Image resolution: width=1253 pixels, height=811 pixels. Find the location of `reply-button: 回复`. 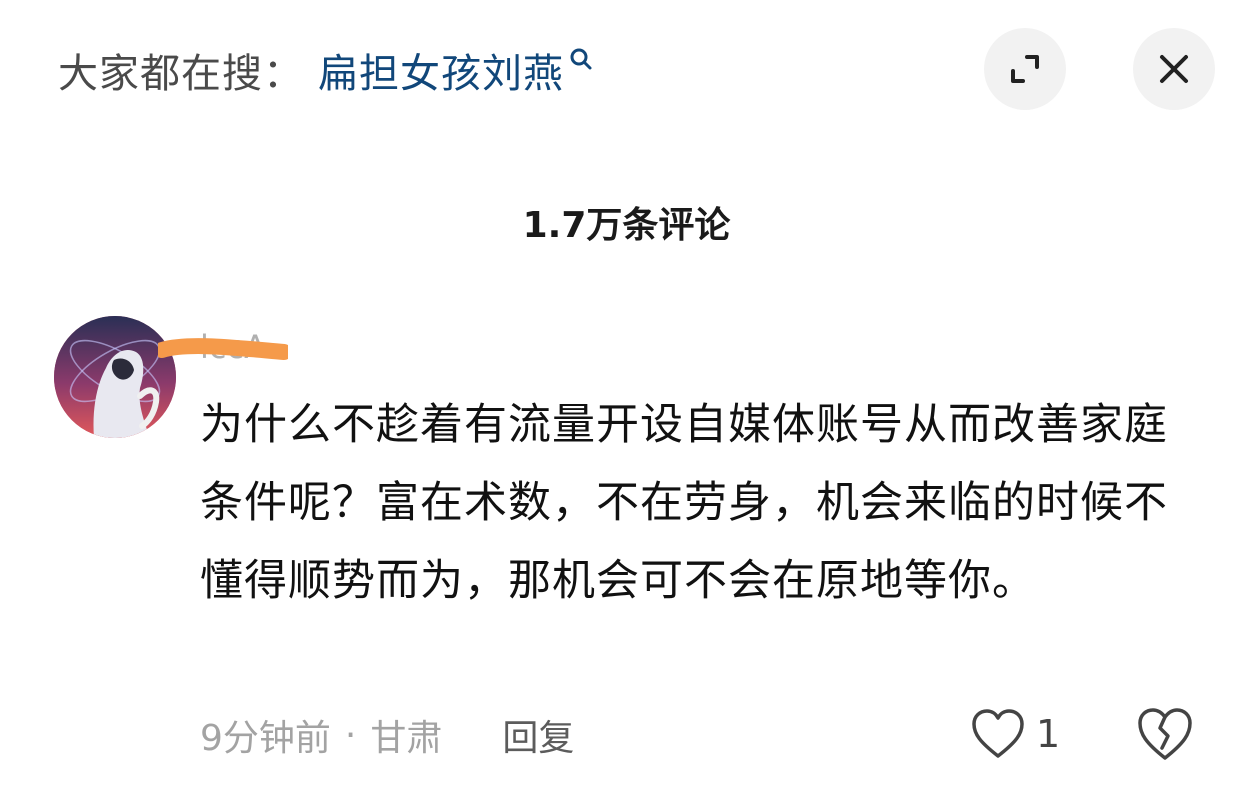

reply-button: 回复 is located at coordinates (538, 735).